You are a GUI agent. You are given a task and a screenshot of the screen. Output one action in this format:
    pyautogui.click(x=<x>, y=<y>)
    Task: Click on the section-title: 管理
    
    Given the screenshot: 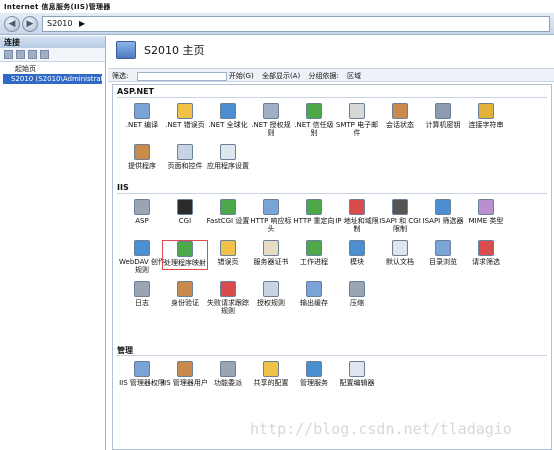 What is the action you would take?
    pyautogui.click(x=332, y=350)
    